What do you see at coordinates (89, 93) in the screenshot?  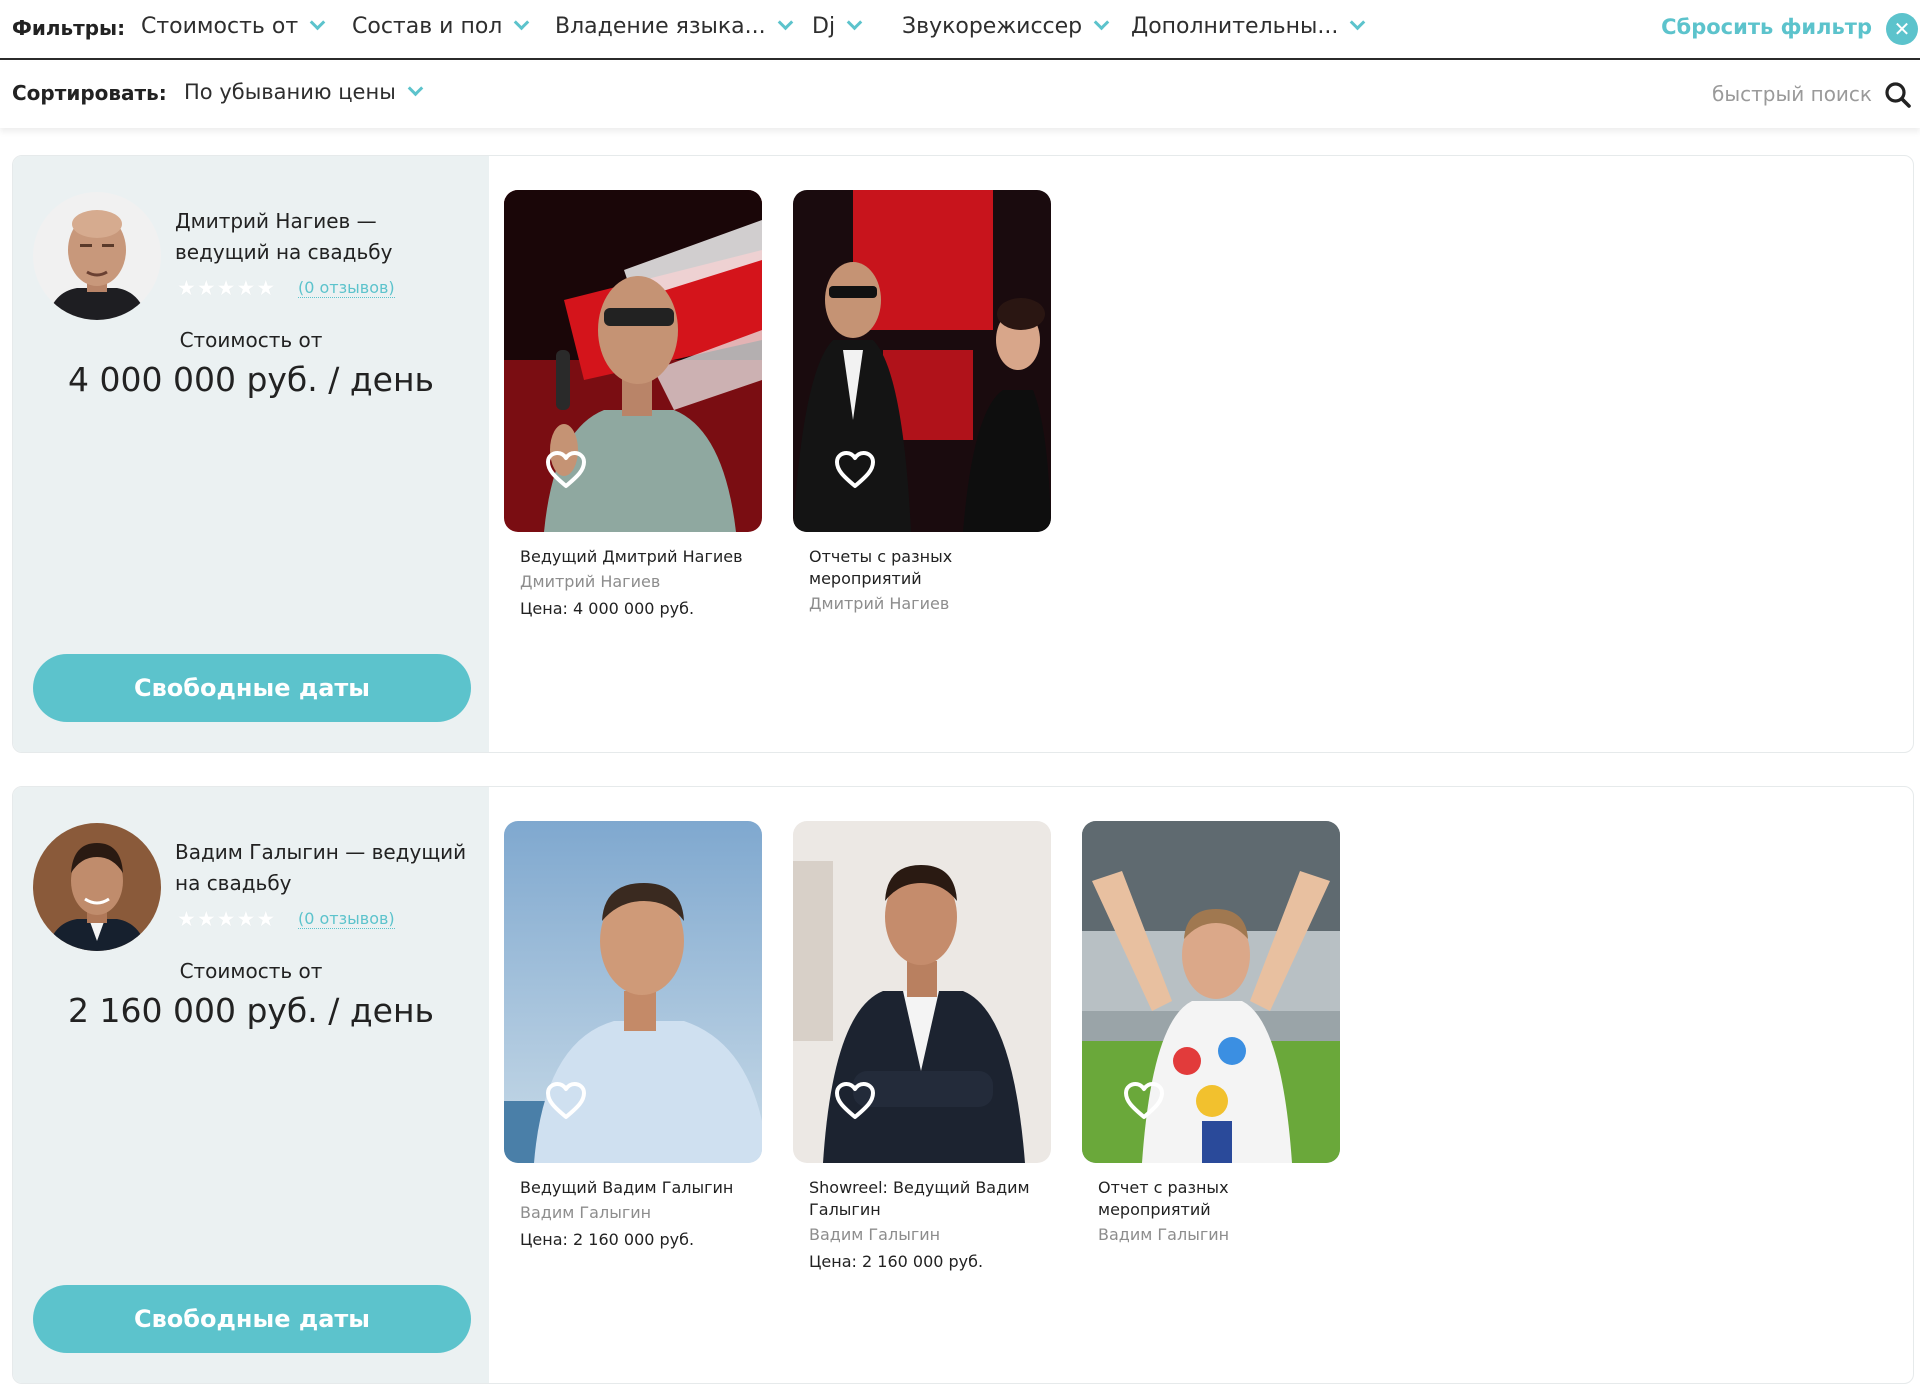 I see `sort-label: Сортировать:` at bounding box center [89, 93].